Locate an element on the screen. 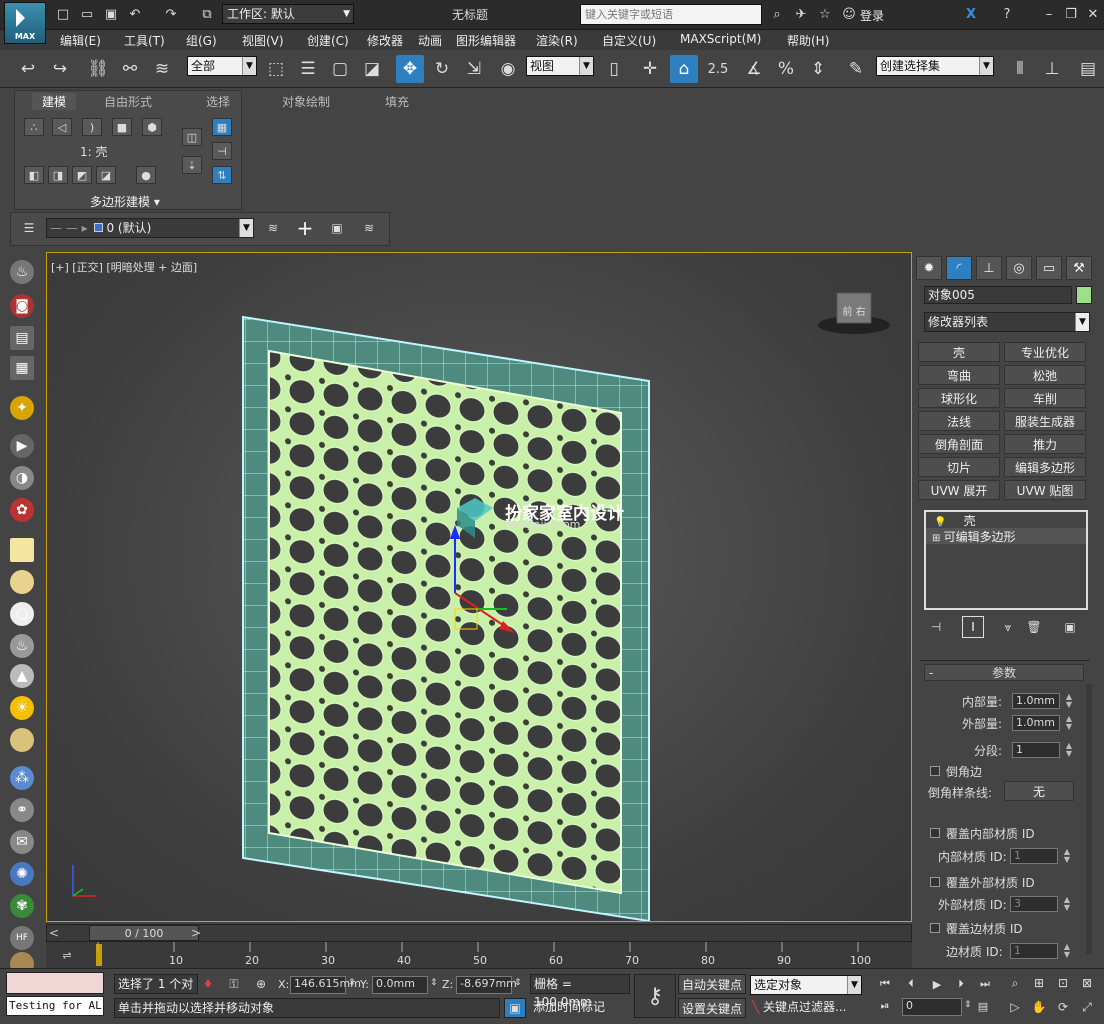 Image resolution: width=1104 pixels, height=1024 pixels. select-rotate-icon: ↻ is located at coordinates (442, 69).